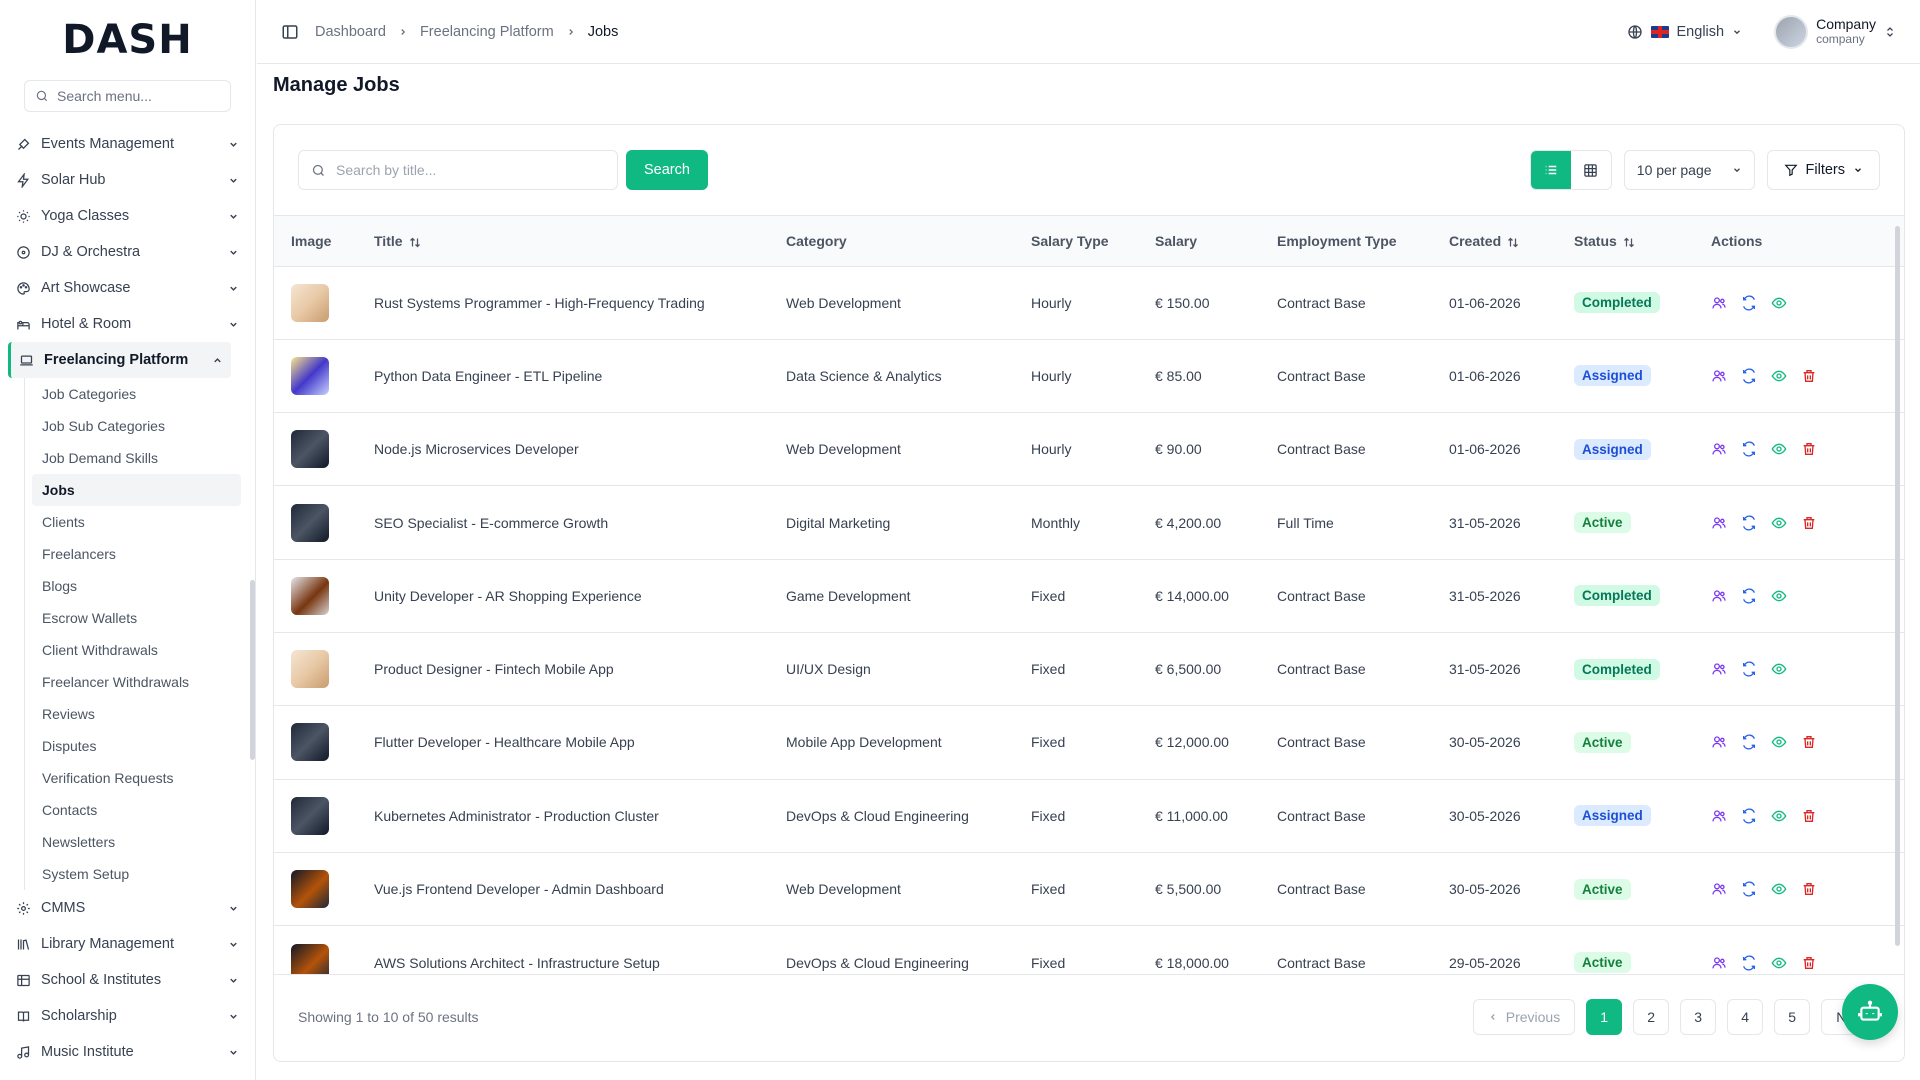  I want to click on sidebar-subitem-jobs: Jobs, so click(136, 490).